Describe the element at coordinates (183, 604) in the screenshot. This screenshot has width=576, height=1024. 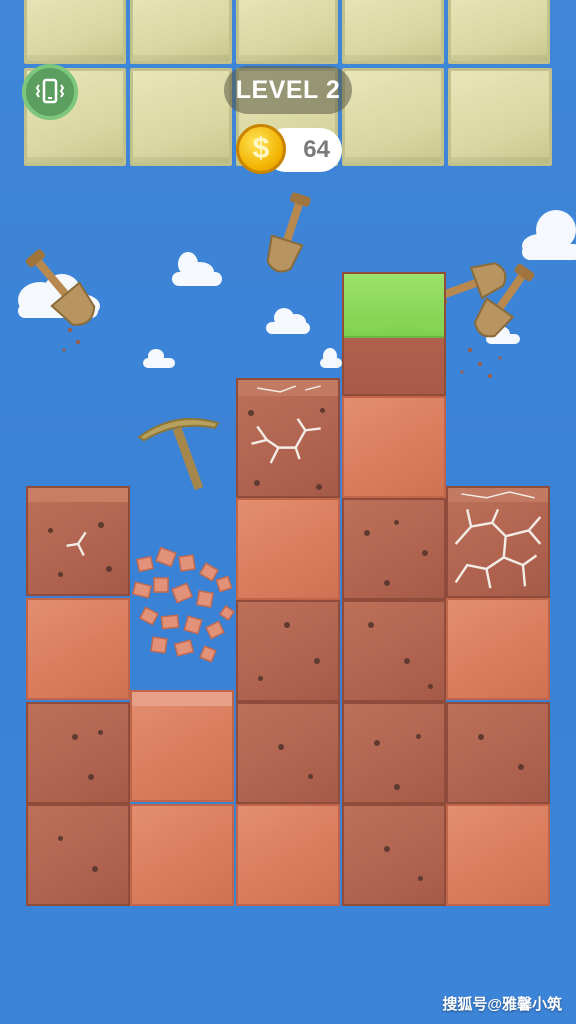
I see `breaking-block-debris` at that location.